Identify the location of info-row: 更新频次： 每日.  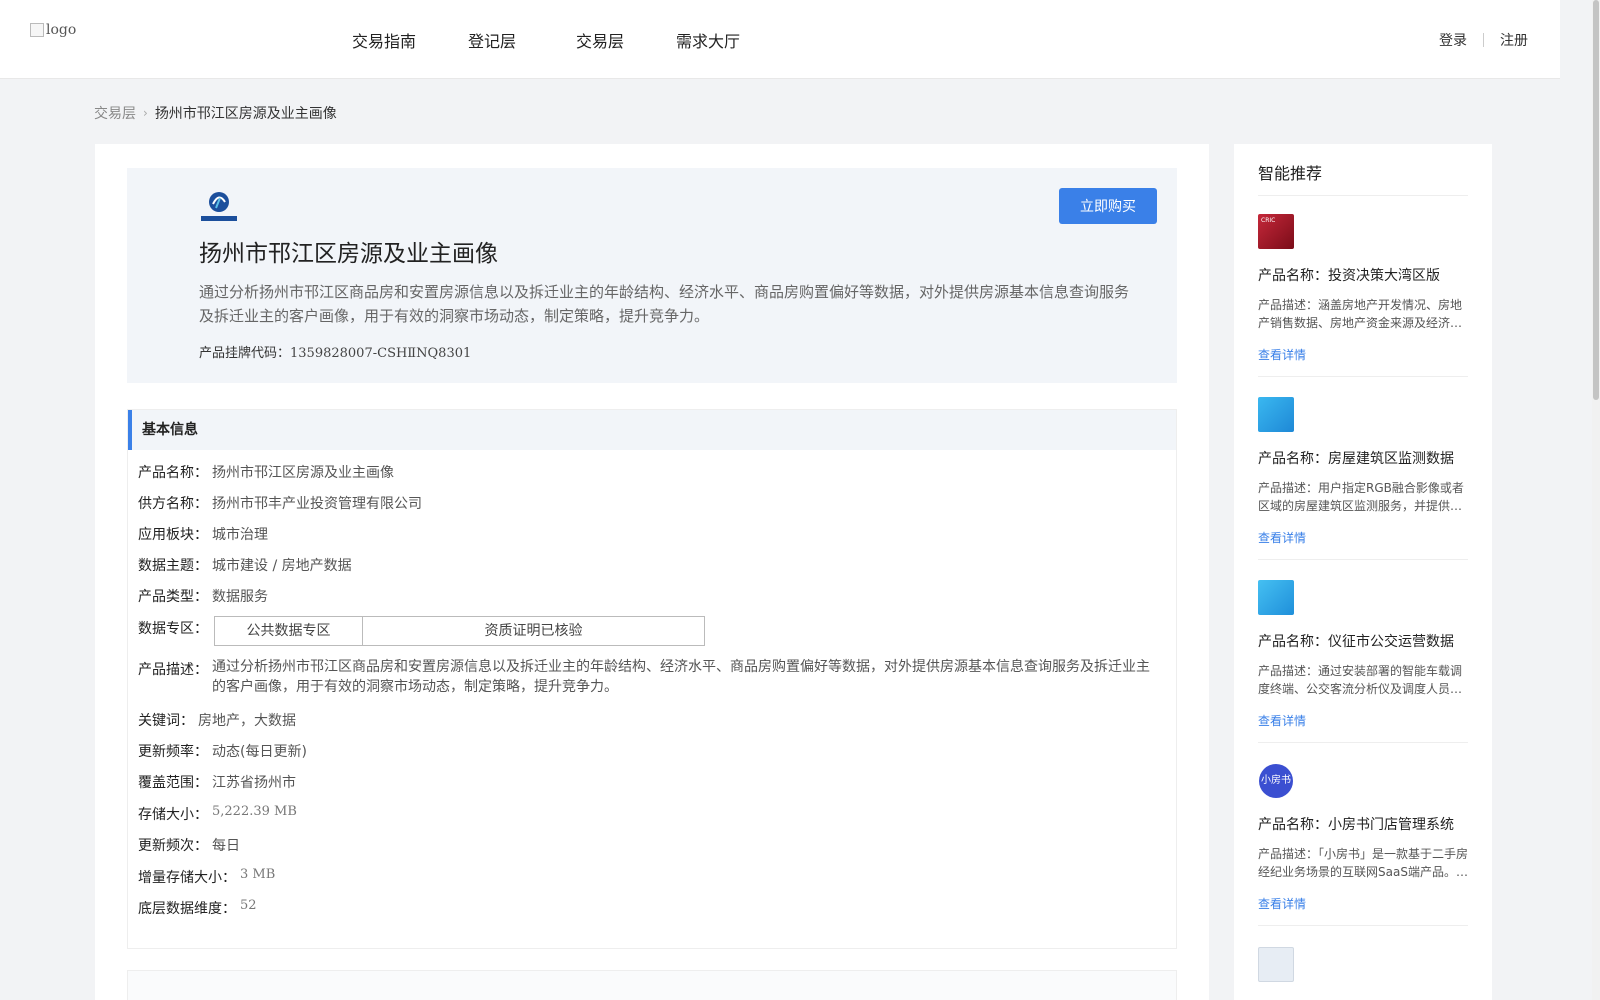
(189, 845).